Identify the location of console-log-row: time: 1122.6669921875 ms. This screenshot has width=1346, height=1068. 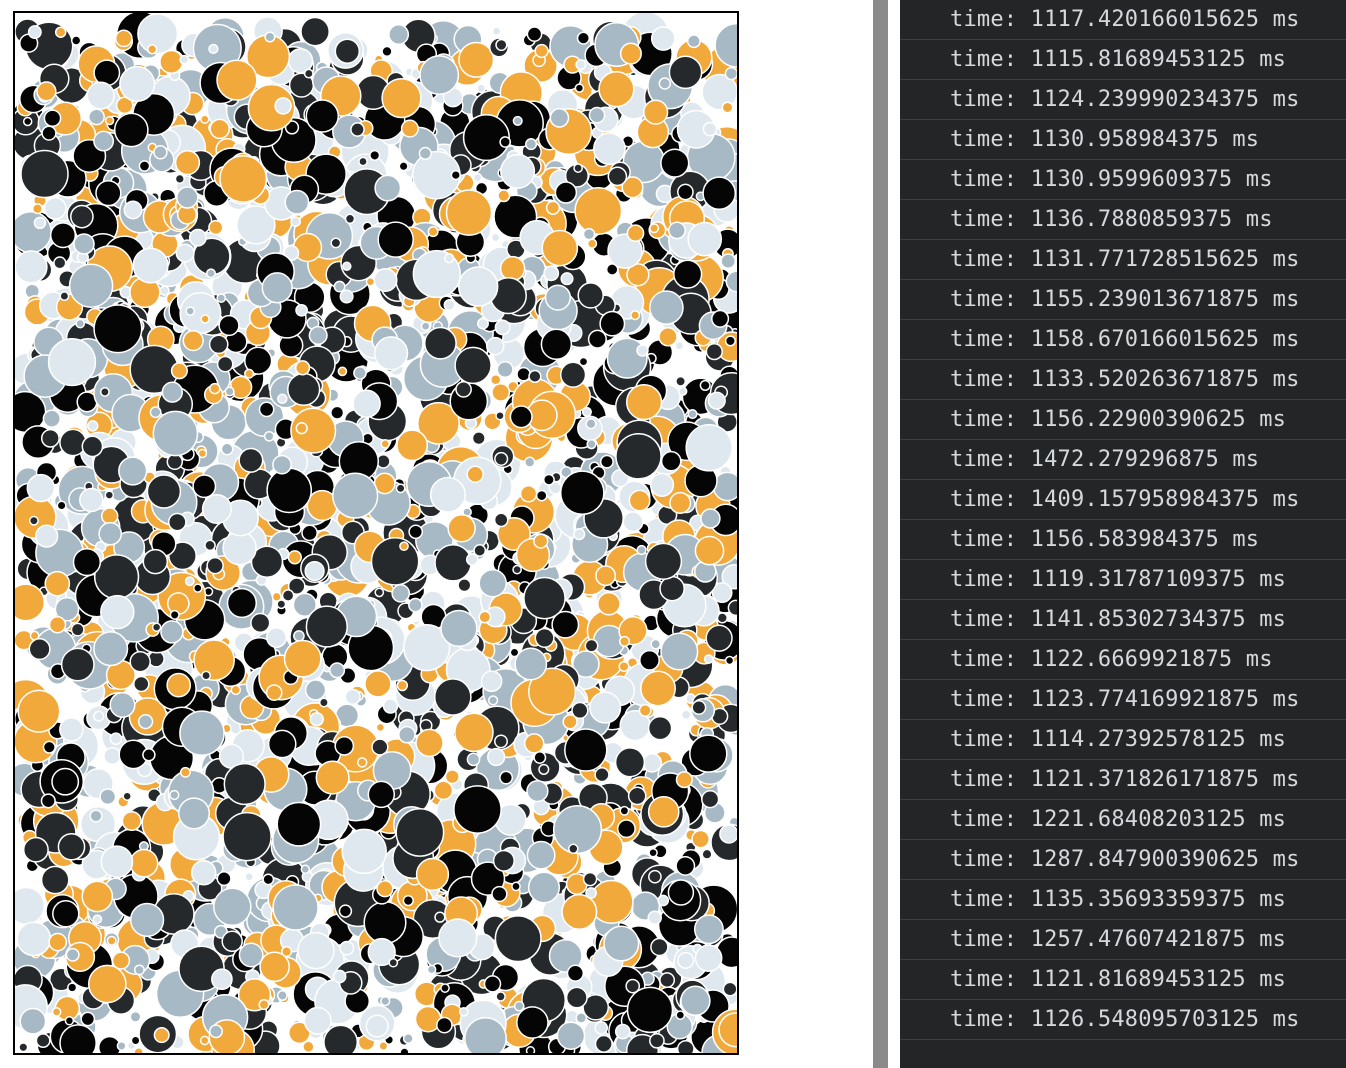
(1123, 660).